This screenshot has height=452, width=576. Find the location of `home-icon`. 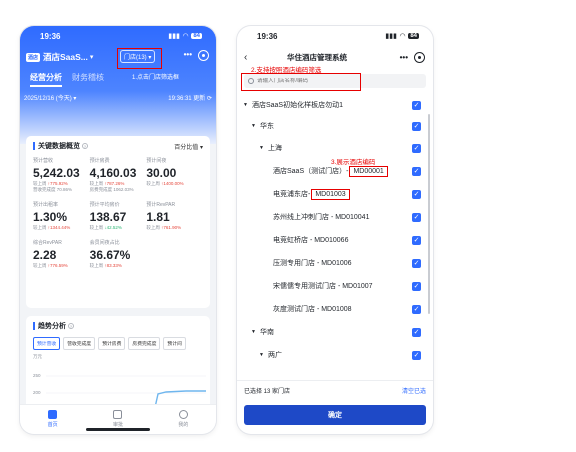

home-icon is located at coordinates (53, 414).